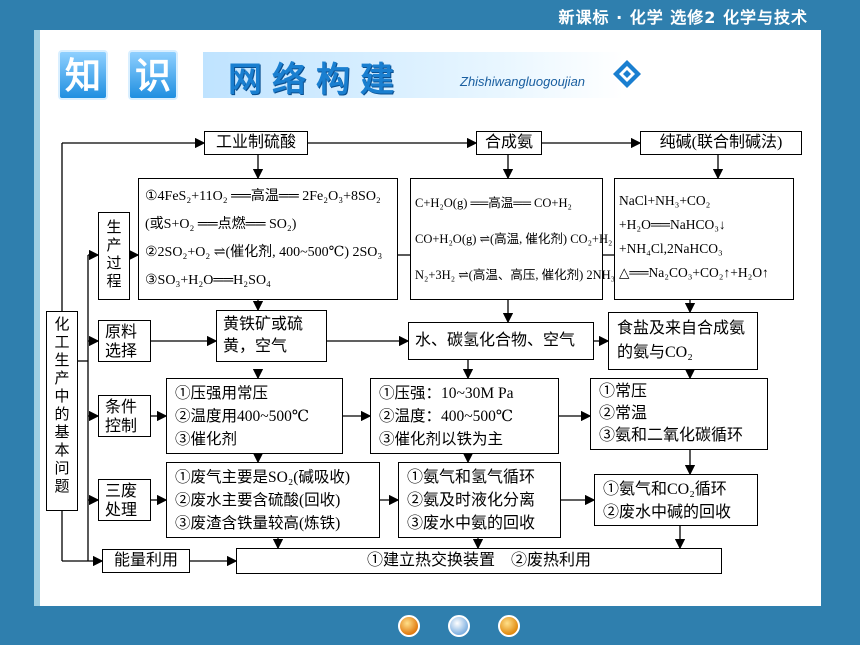 The image size is (860, 645). Describe the element at coordinates (672, 224) in the screenshot. I see `process-soda-eq-2: +H₂O══NaHCO₃↓` at that location.